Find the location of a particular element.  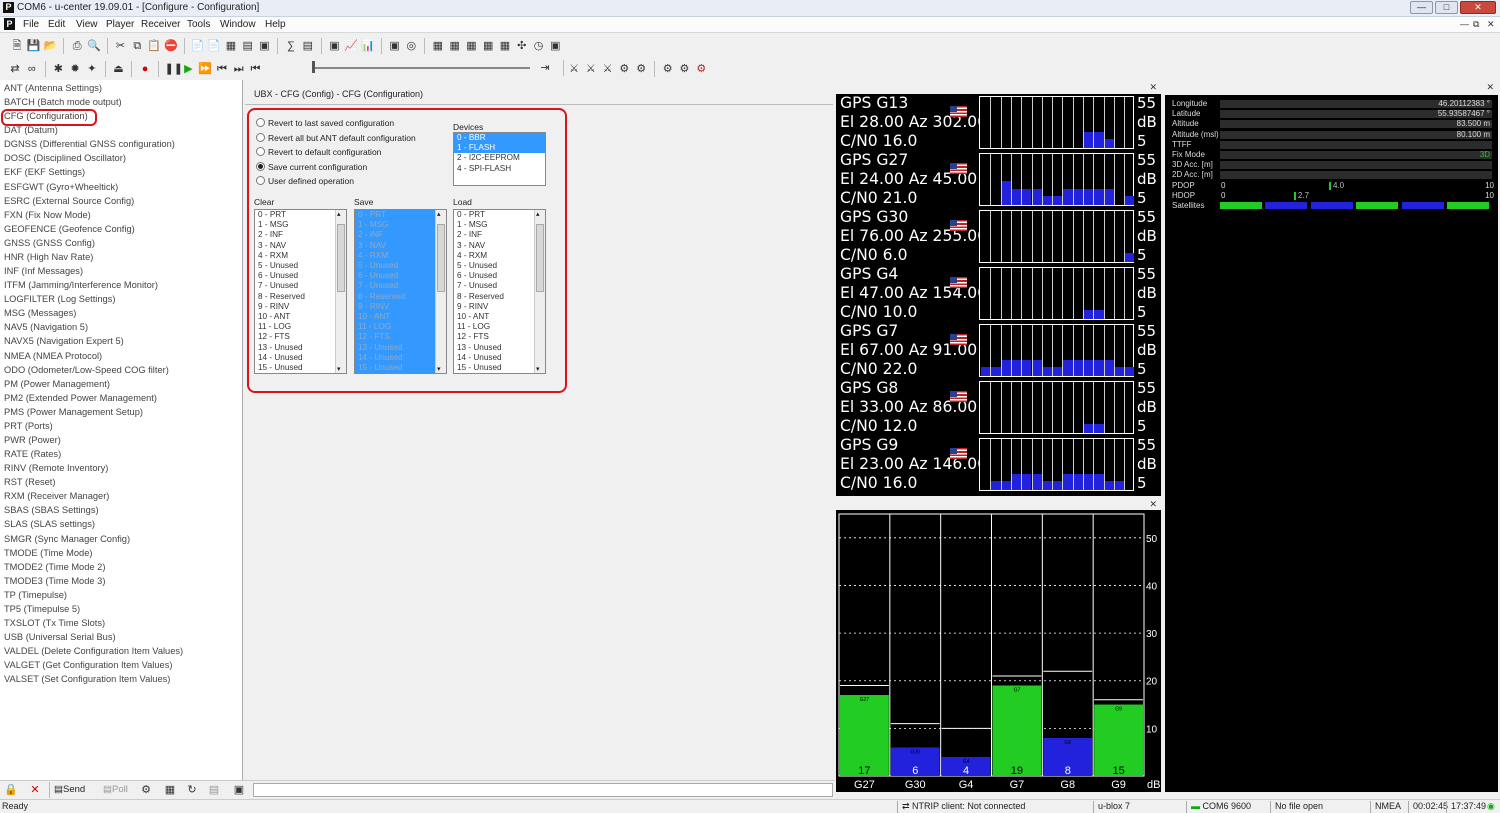

menu-window: Window is located at coordinates (238, 24).